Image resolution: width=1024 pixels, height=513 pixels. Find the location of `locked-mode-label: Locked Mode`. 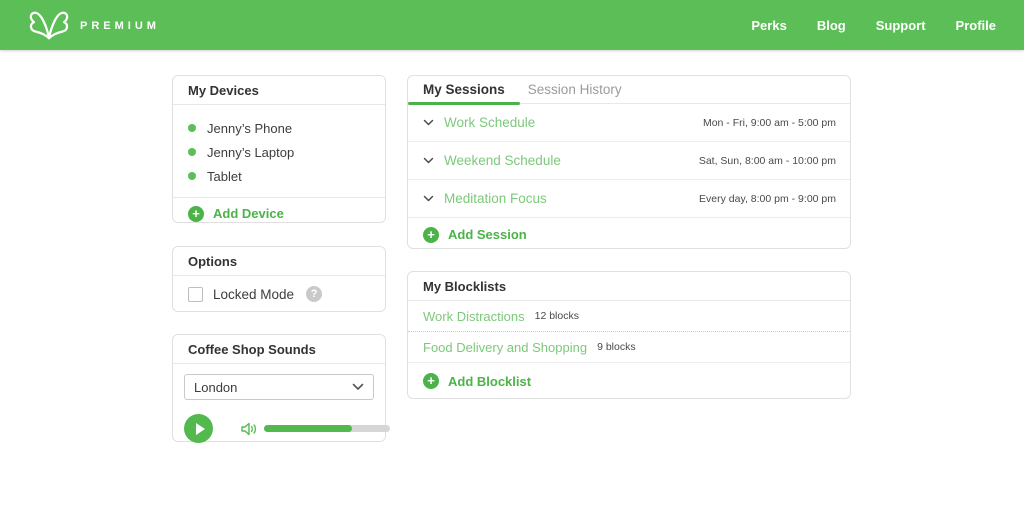

locked-mode-label: Locked Mode is located at coordinates (254, 294).